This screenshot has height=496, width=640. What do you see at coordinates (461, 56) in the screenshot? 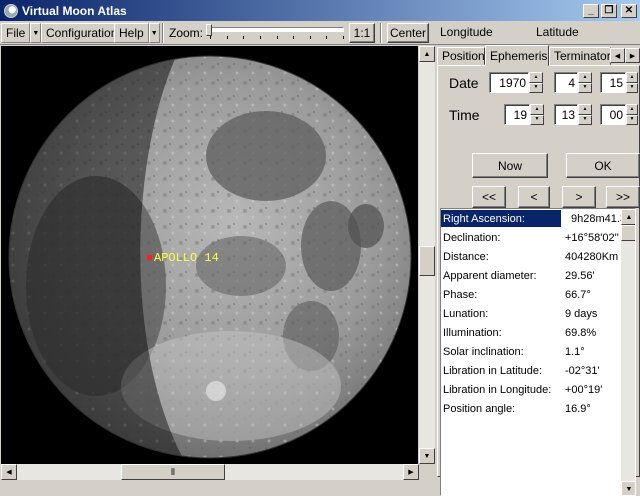
I see `tab-position: Position` at bounding box center [461, 56].